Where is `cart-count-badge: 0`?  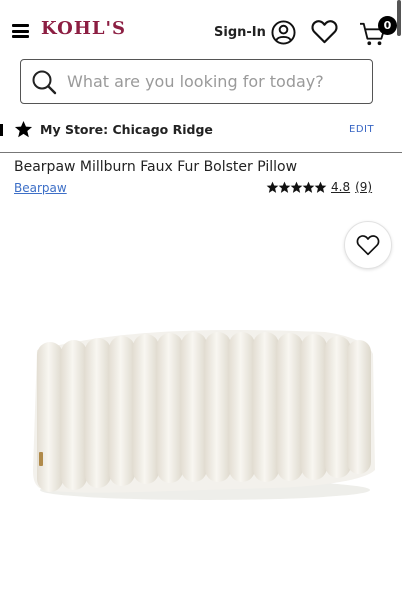
cart-count-badge: 0 is located at coordinates (387, 25).